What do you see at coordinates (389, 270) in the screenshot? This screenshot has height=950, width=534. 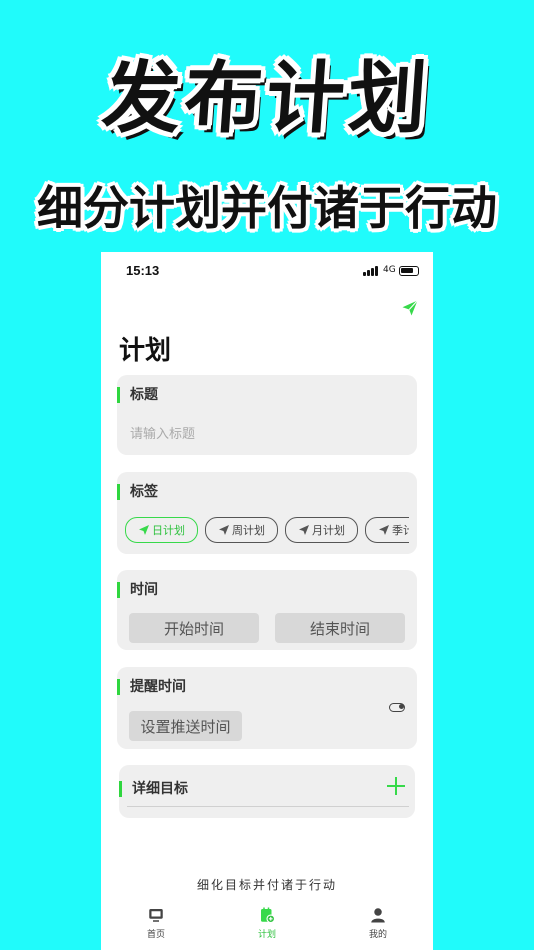 I see `network-type: 4G` at bounding box center [389, 270].